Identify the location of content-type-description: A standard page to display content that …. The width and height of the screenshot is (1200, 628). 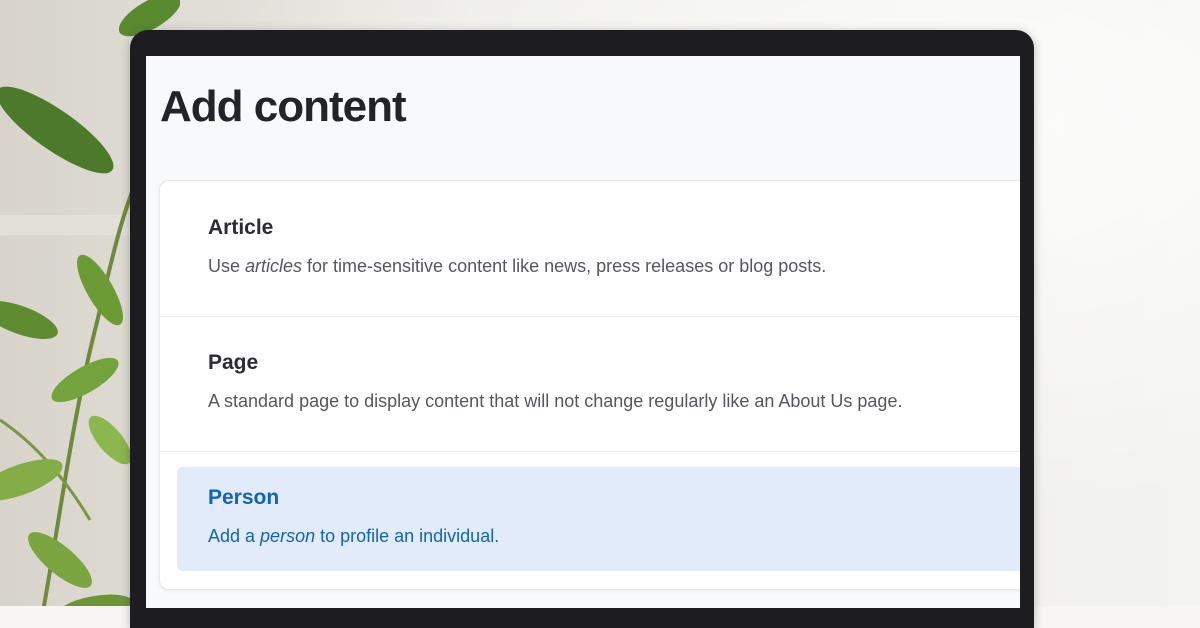
(555, 401).